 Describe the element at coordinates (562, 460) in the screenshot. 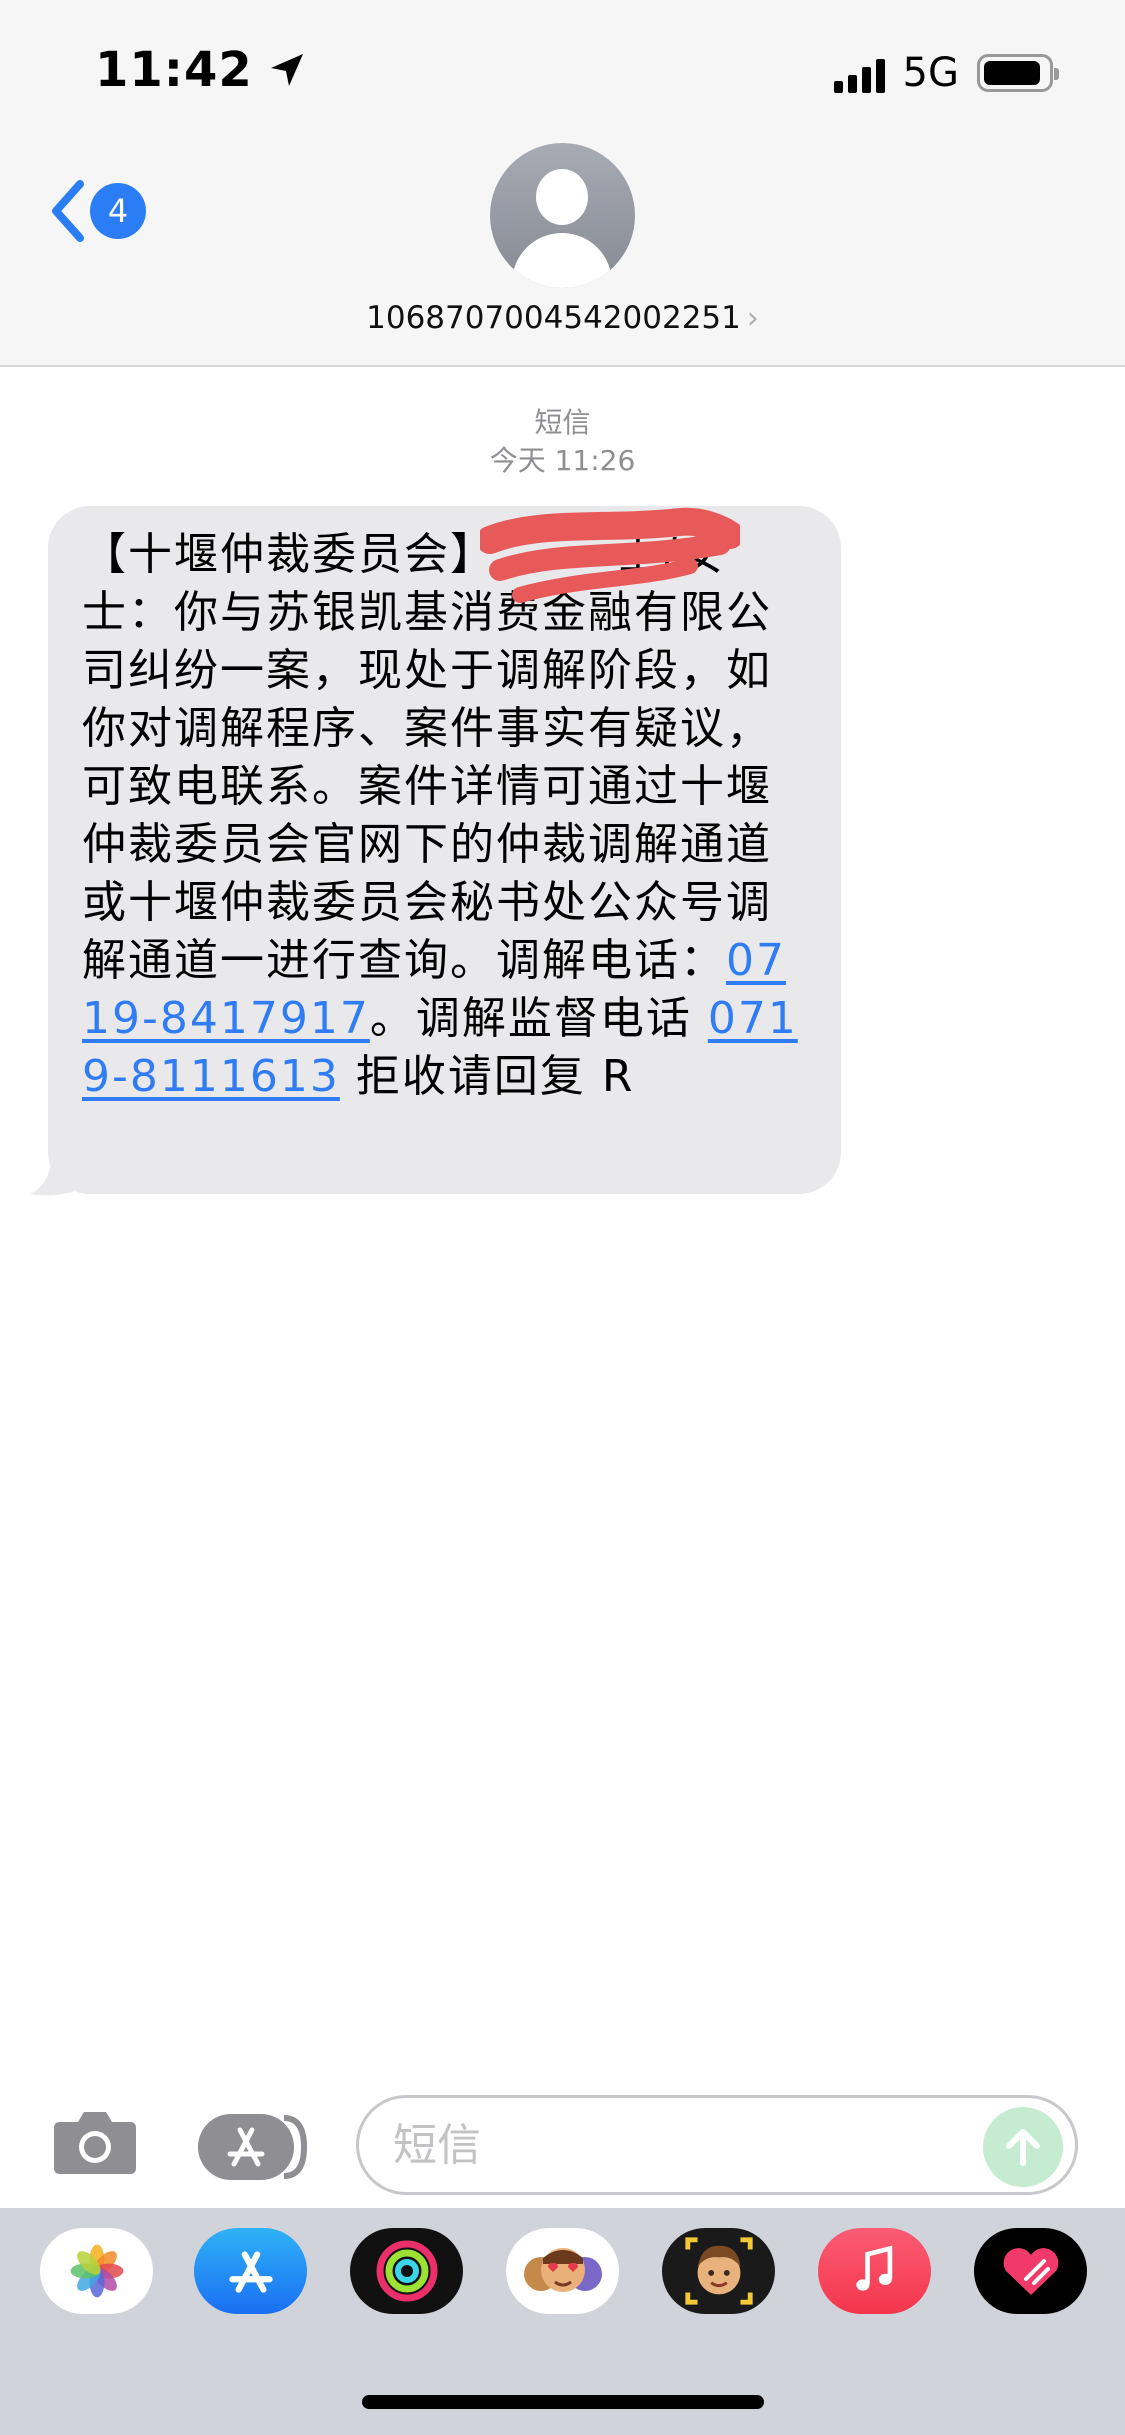

I see `message-timestamp: 今天 11:26` at that location.